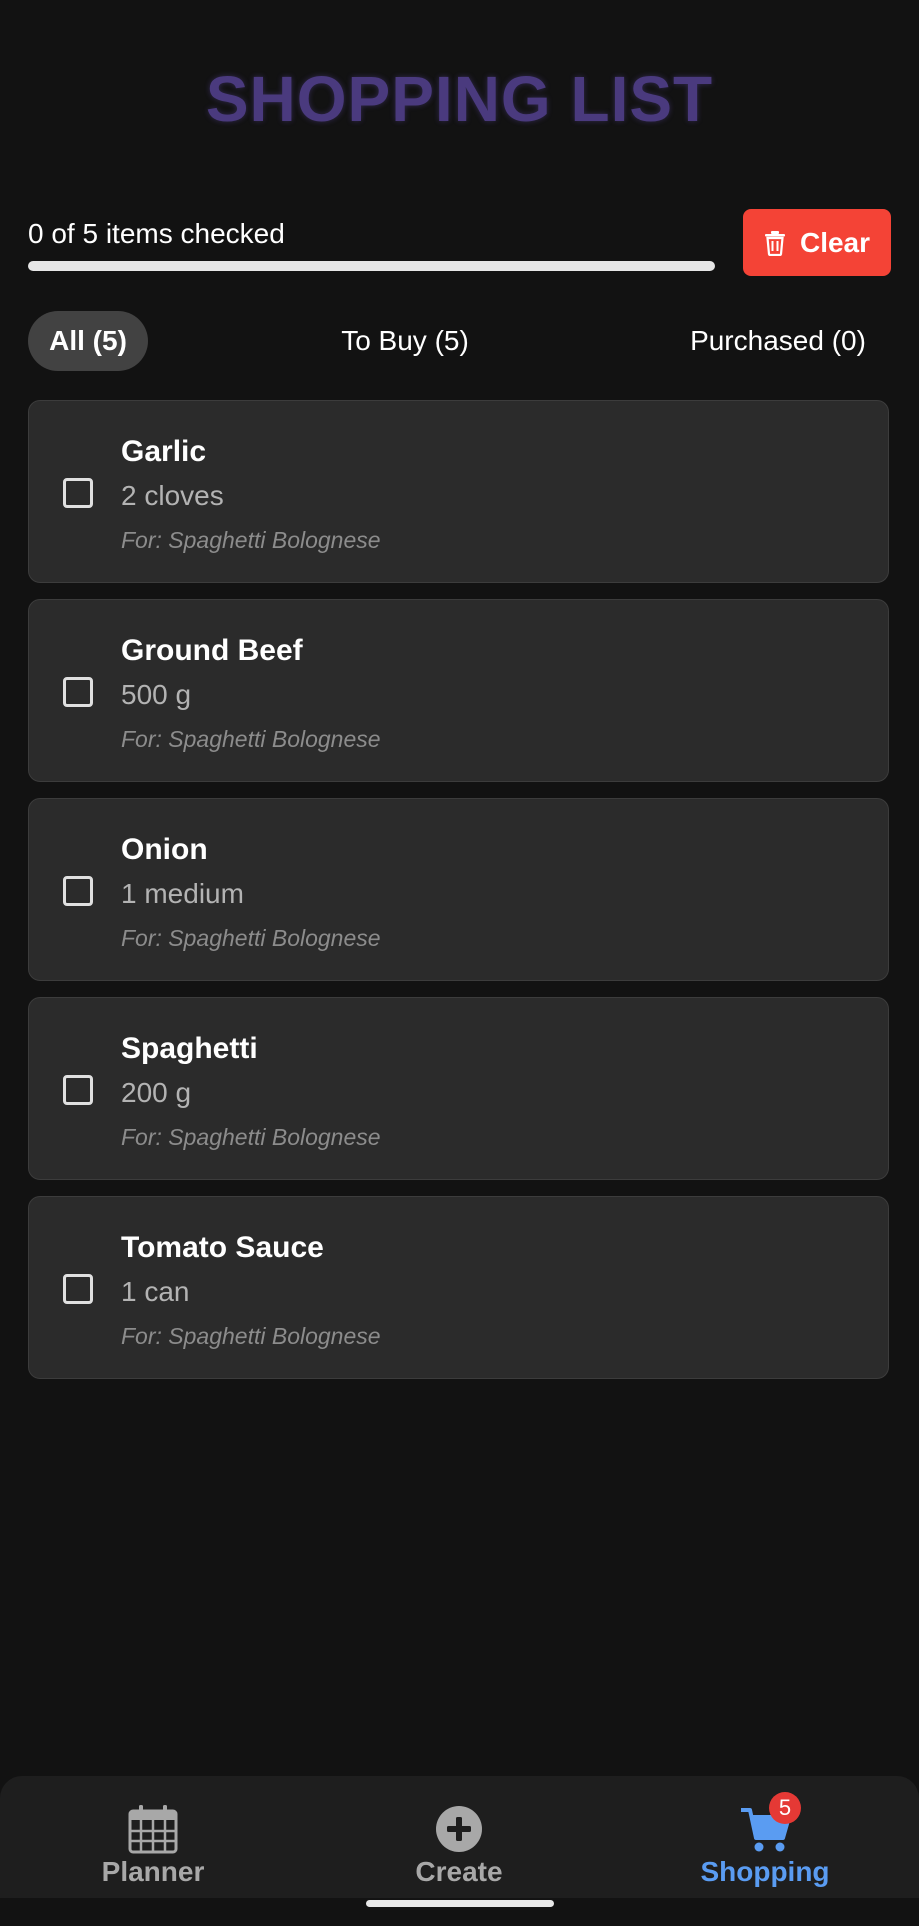 The height and width of the screenshot is (1926, 919). I want to click on nav-planner: Planner, so click(153, 1849).